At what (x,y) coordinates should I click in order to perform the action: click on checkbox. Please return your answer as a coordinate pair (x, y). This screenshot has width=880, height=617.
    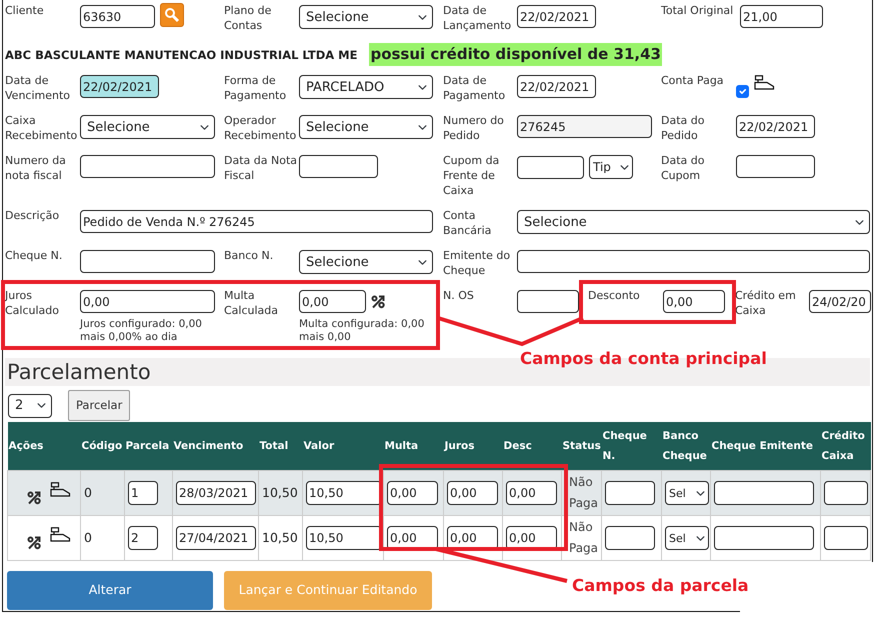
    Looking at the image, I should click on (742, 91).